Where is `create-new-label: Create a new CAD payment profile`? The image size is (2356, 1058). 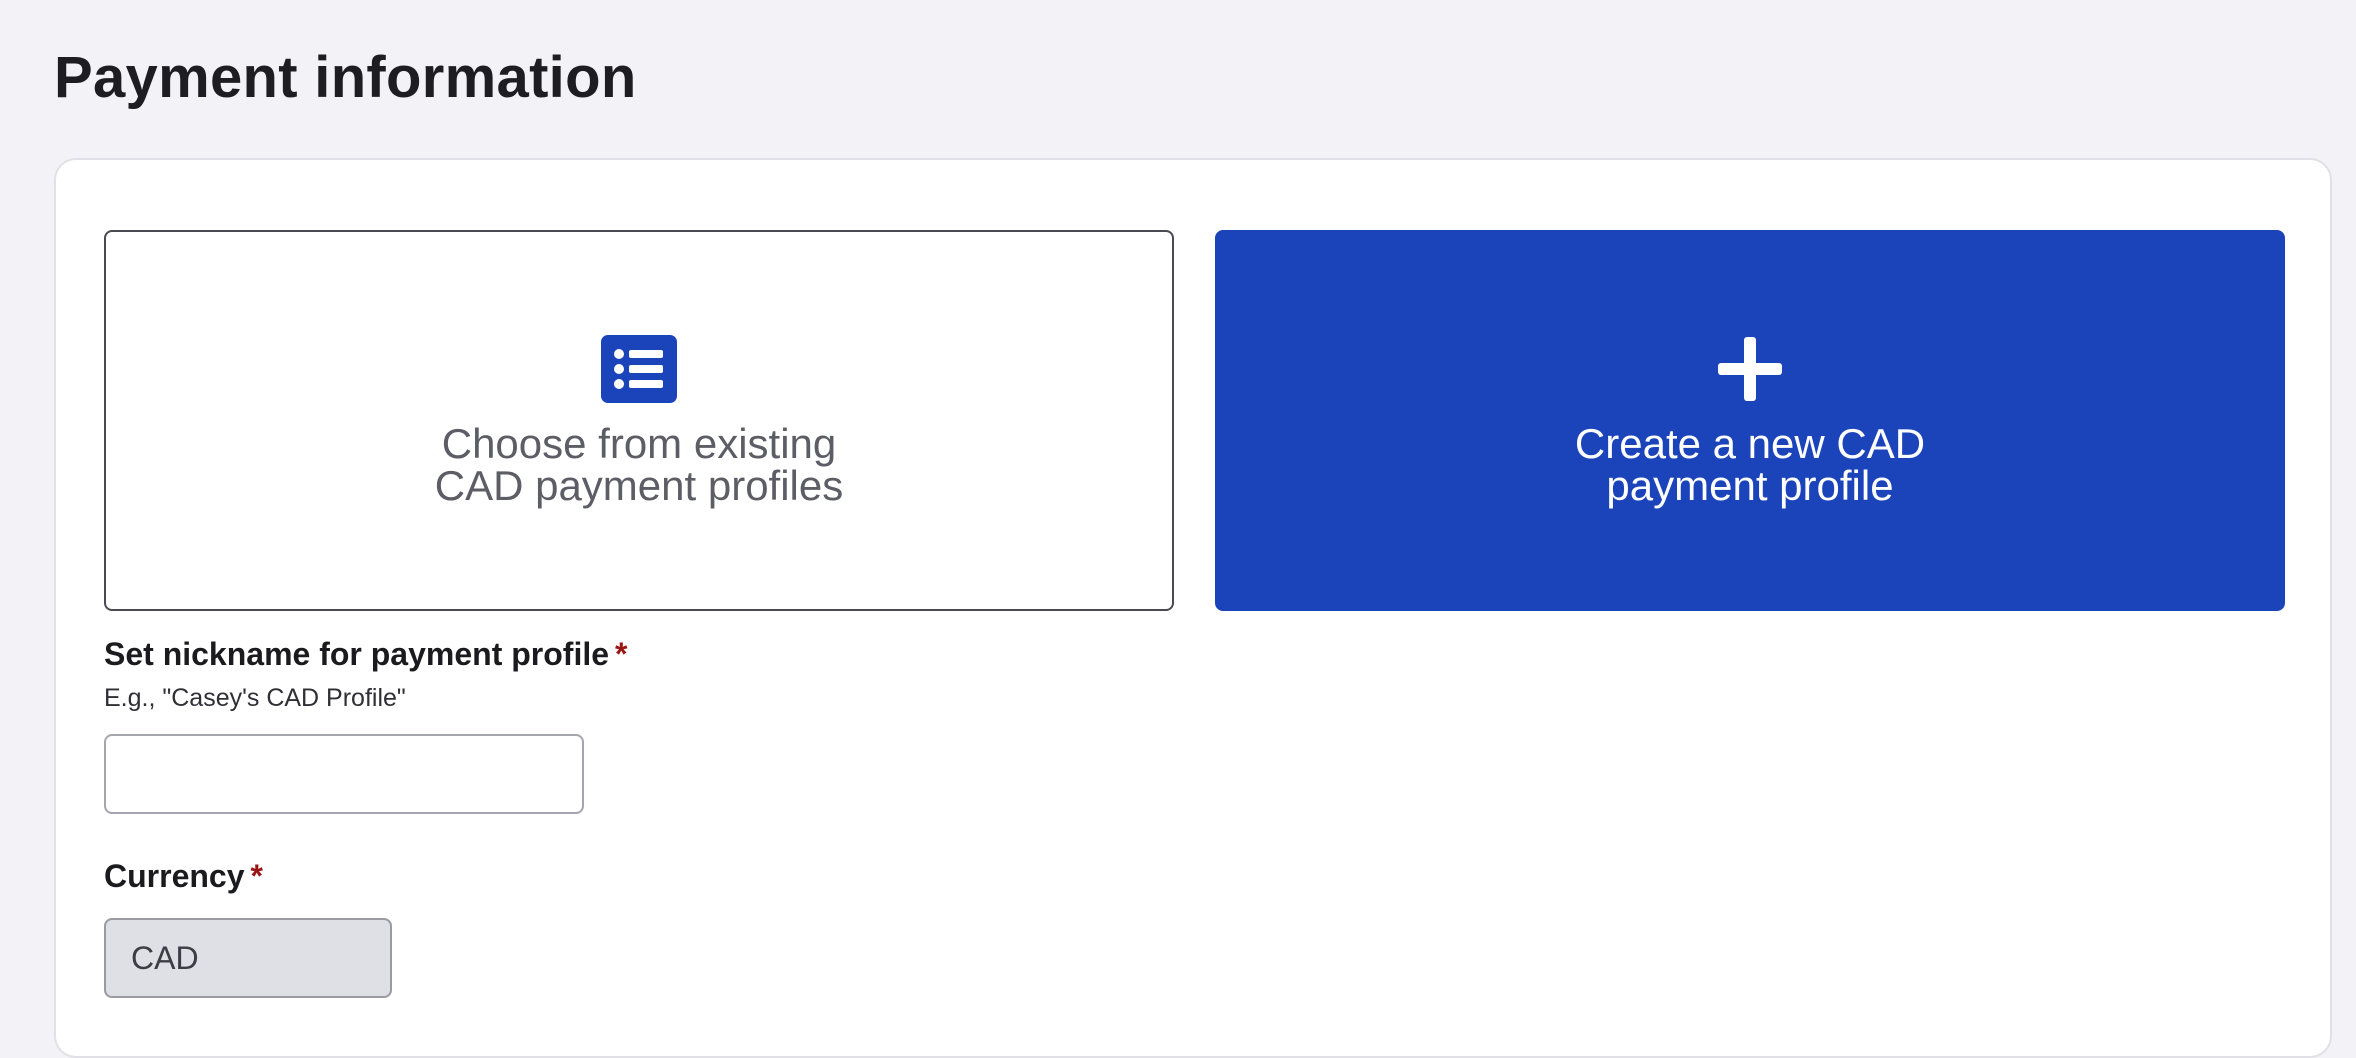
create-new-label: Create a new CAD payment profile is located at coordinates (1750, 464).